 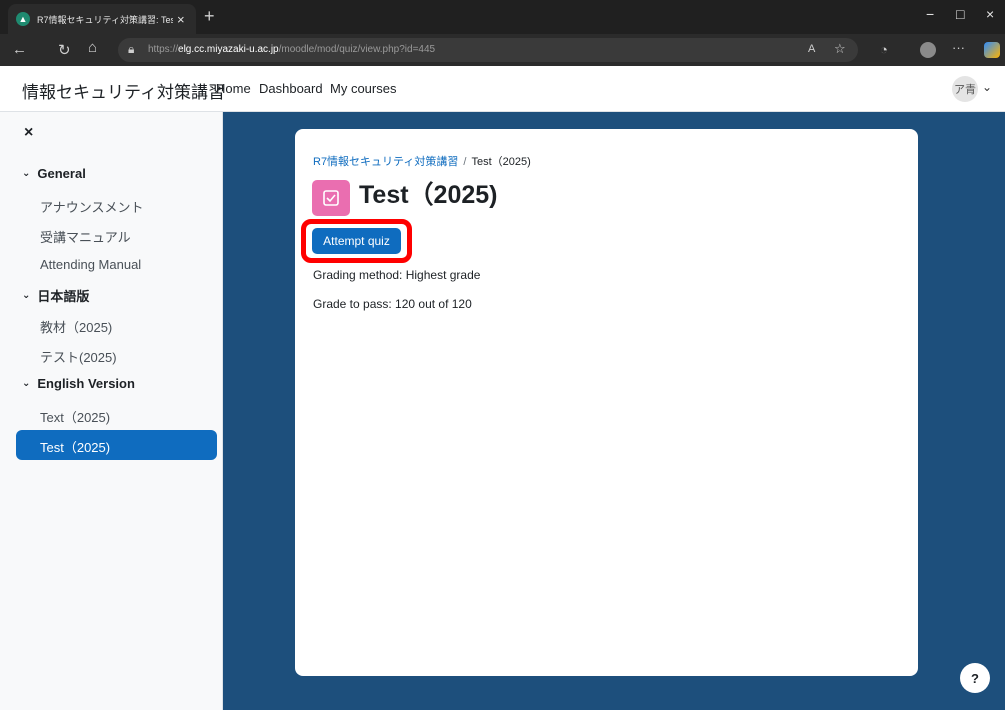 What do you see at coordinates (331, 198) in the screenshot?
I see `quiz-icon` at bounding box center [331, 198].